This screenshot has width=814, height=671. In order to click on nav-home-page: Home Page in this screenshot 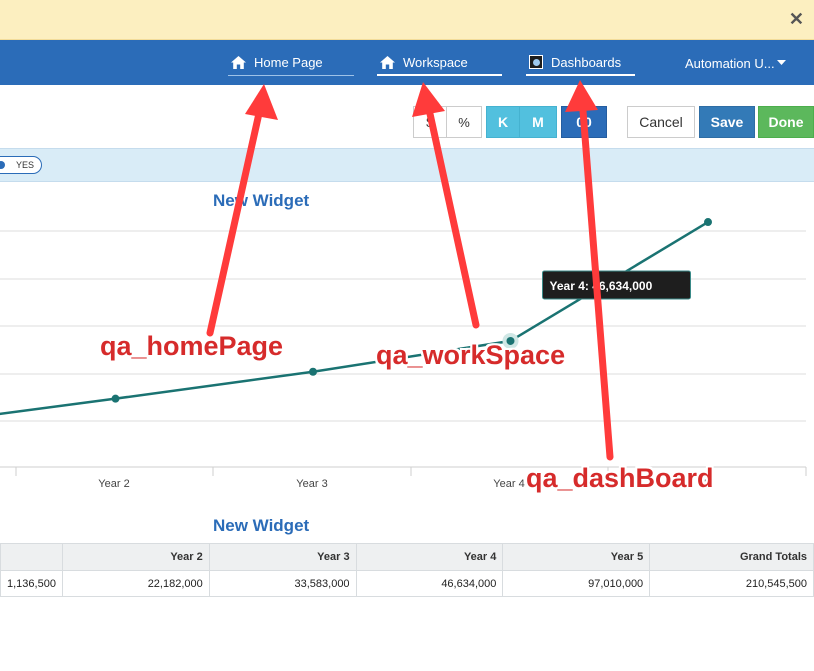, I will do `click(291, 63)`.